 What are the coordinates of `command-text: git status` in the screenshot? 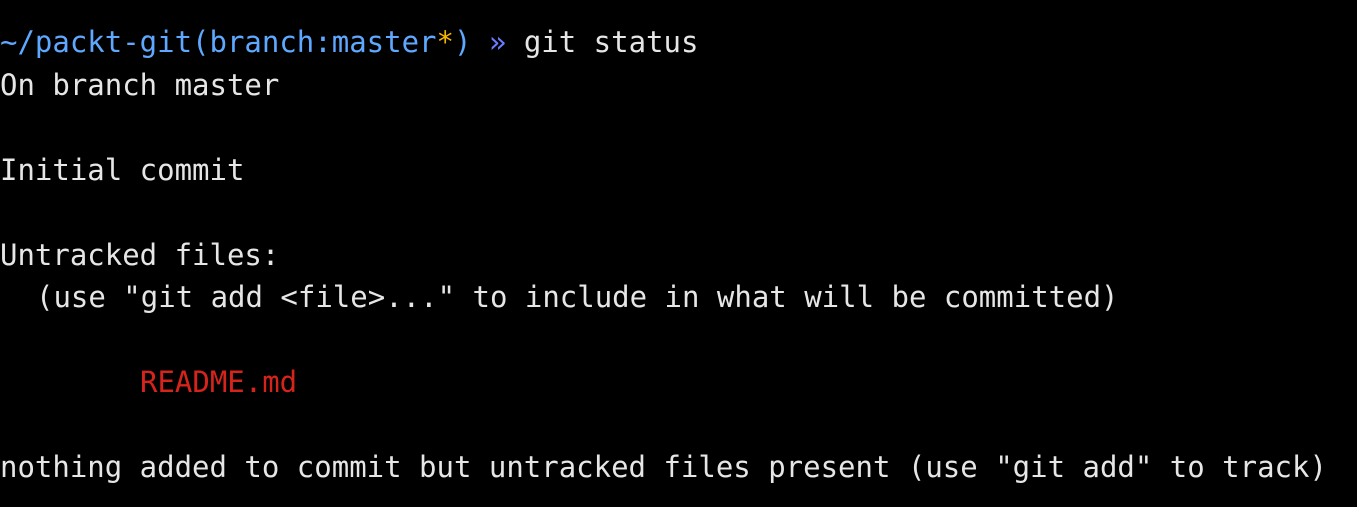 It's located at (611, 42).